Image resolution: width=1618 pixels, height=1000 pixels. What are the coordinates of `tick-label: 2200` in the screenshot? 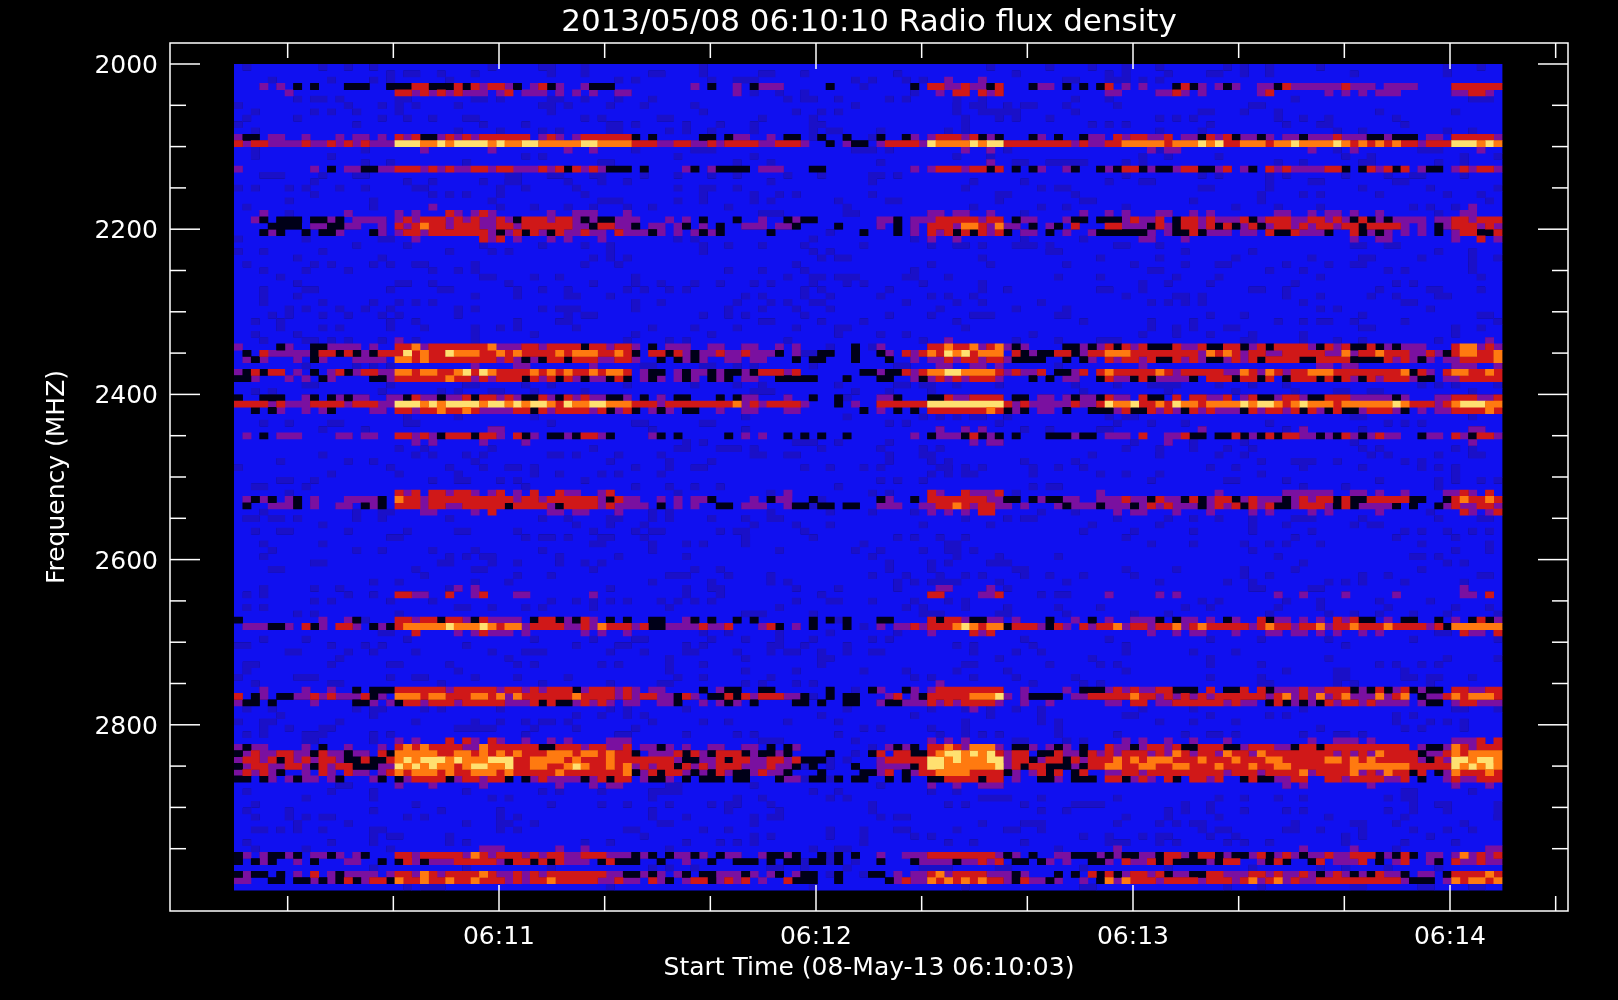 It's located at (126, 230).